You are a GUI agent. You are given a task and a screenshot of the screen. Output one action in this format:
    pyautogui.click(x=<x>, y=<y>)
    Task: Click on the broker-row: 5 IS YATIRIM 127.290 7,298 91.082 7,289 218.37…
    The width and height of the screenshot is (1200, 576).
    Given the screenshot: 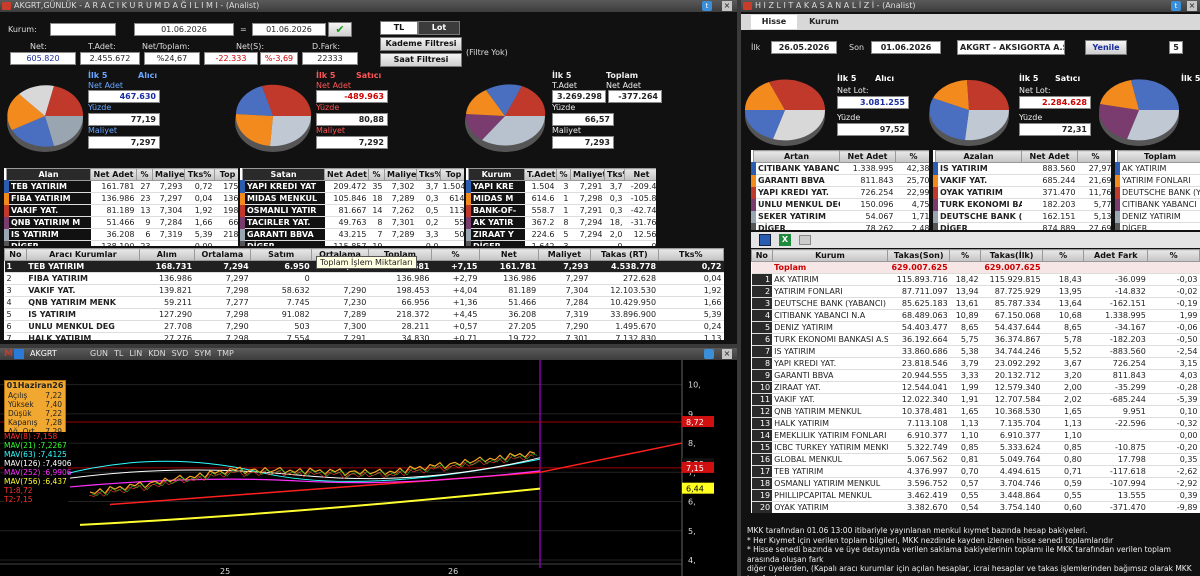 What is the action you would take?
    pyautogui.click(x=364, y=314)
    